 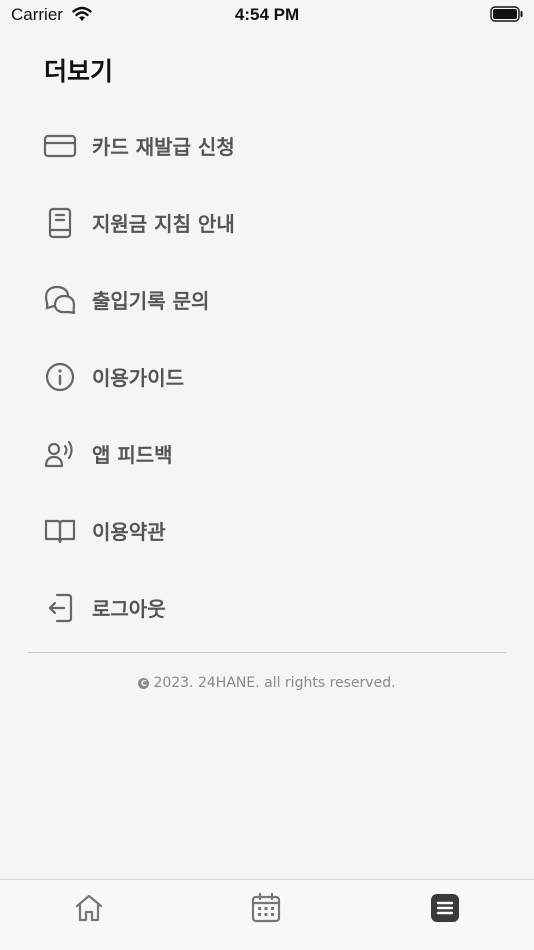 I want to click on menu-item-label: 로그아웃, so click(x=129, y=609).